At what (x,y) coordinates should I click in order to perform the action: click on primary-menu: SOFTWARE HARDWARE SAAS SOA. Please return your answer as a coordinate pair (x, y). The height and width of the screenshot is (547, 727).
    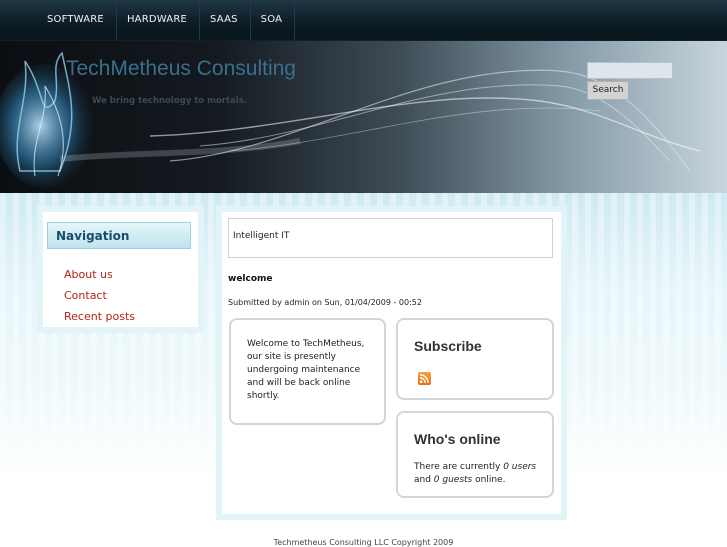
    Looking at the image, I should click on (363, 20).